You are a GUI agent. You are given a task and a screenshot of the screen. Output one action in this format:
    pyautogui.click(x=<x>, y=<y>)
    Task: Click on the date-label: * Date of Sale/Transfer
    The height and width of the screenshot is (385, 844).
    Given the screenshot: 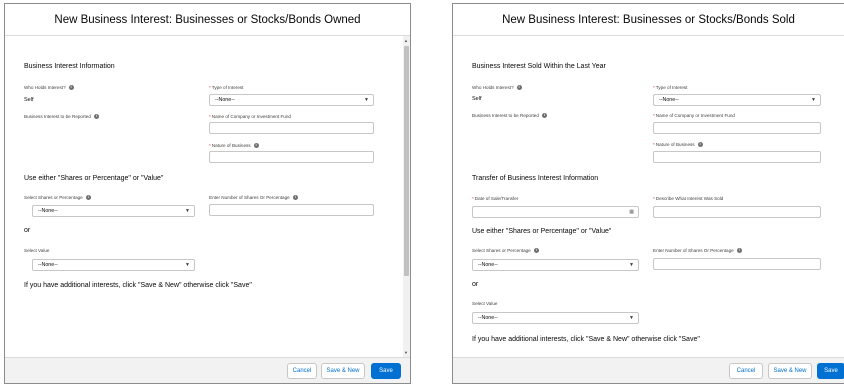 What is the action you would take?
    pyautogui.click(x=495, y=198)
    